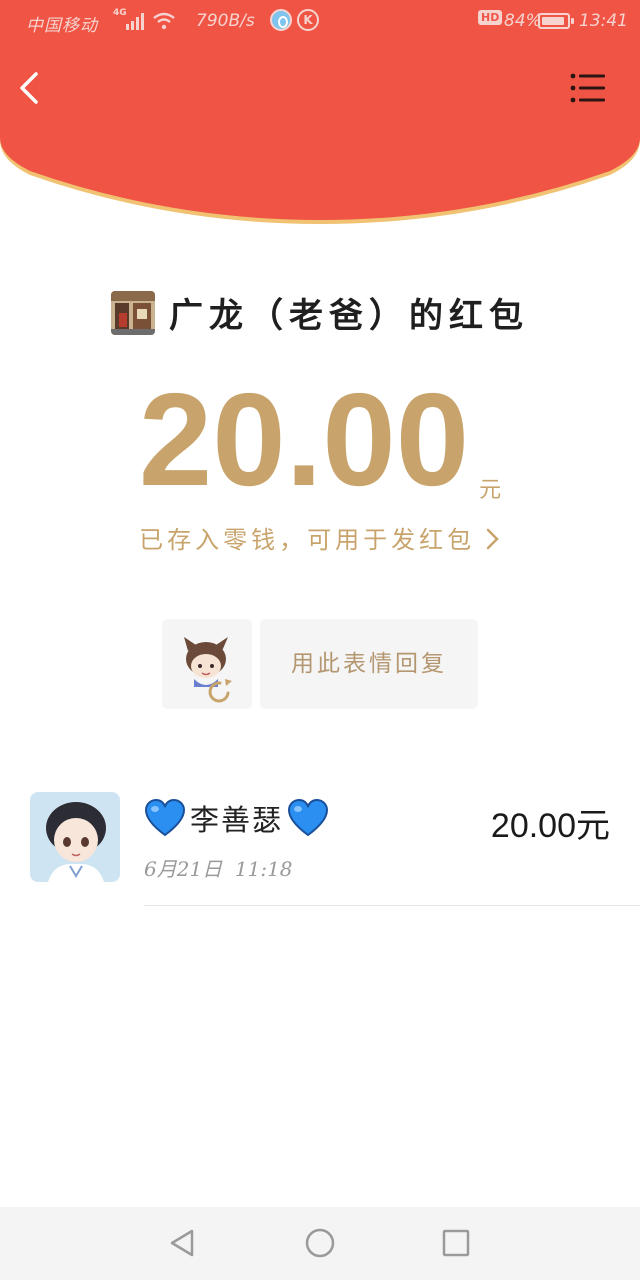  Describe the element at coordinates (550, 826) in the screenshot. I see `receiver-amount: 20.00元` at that location.